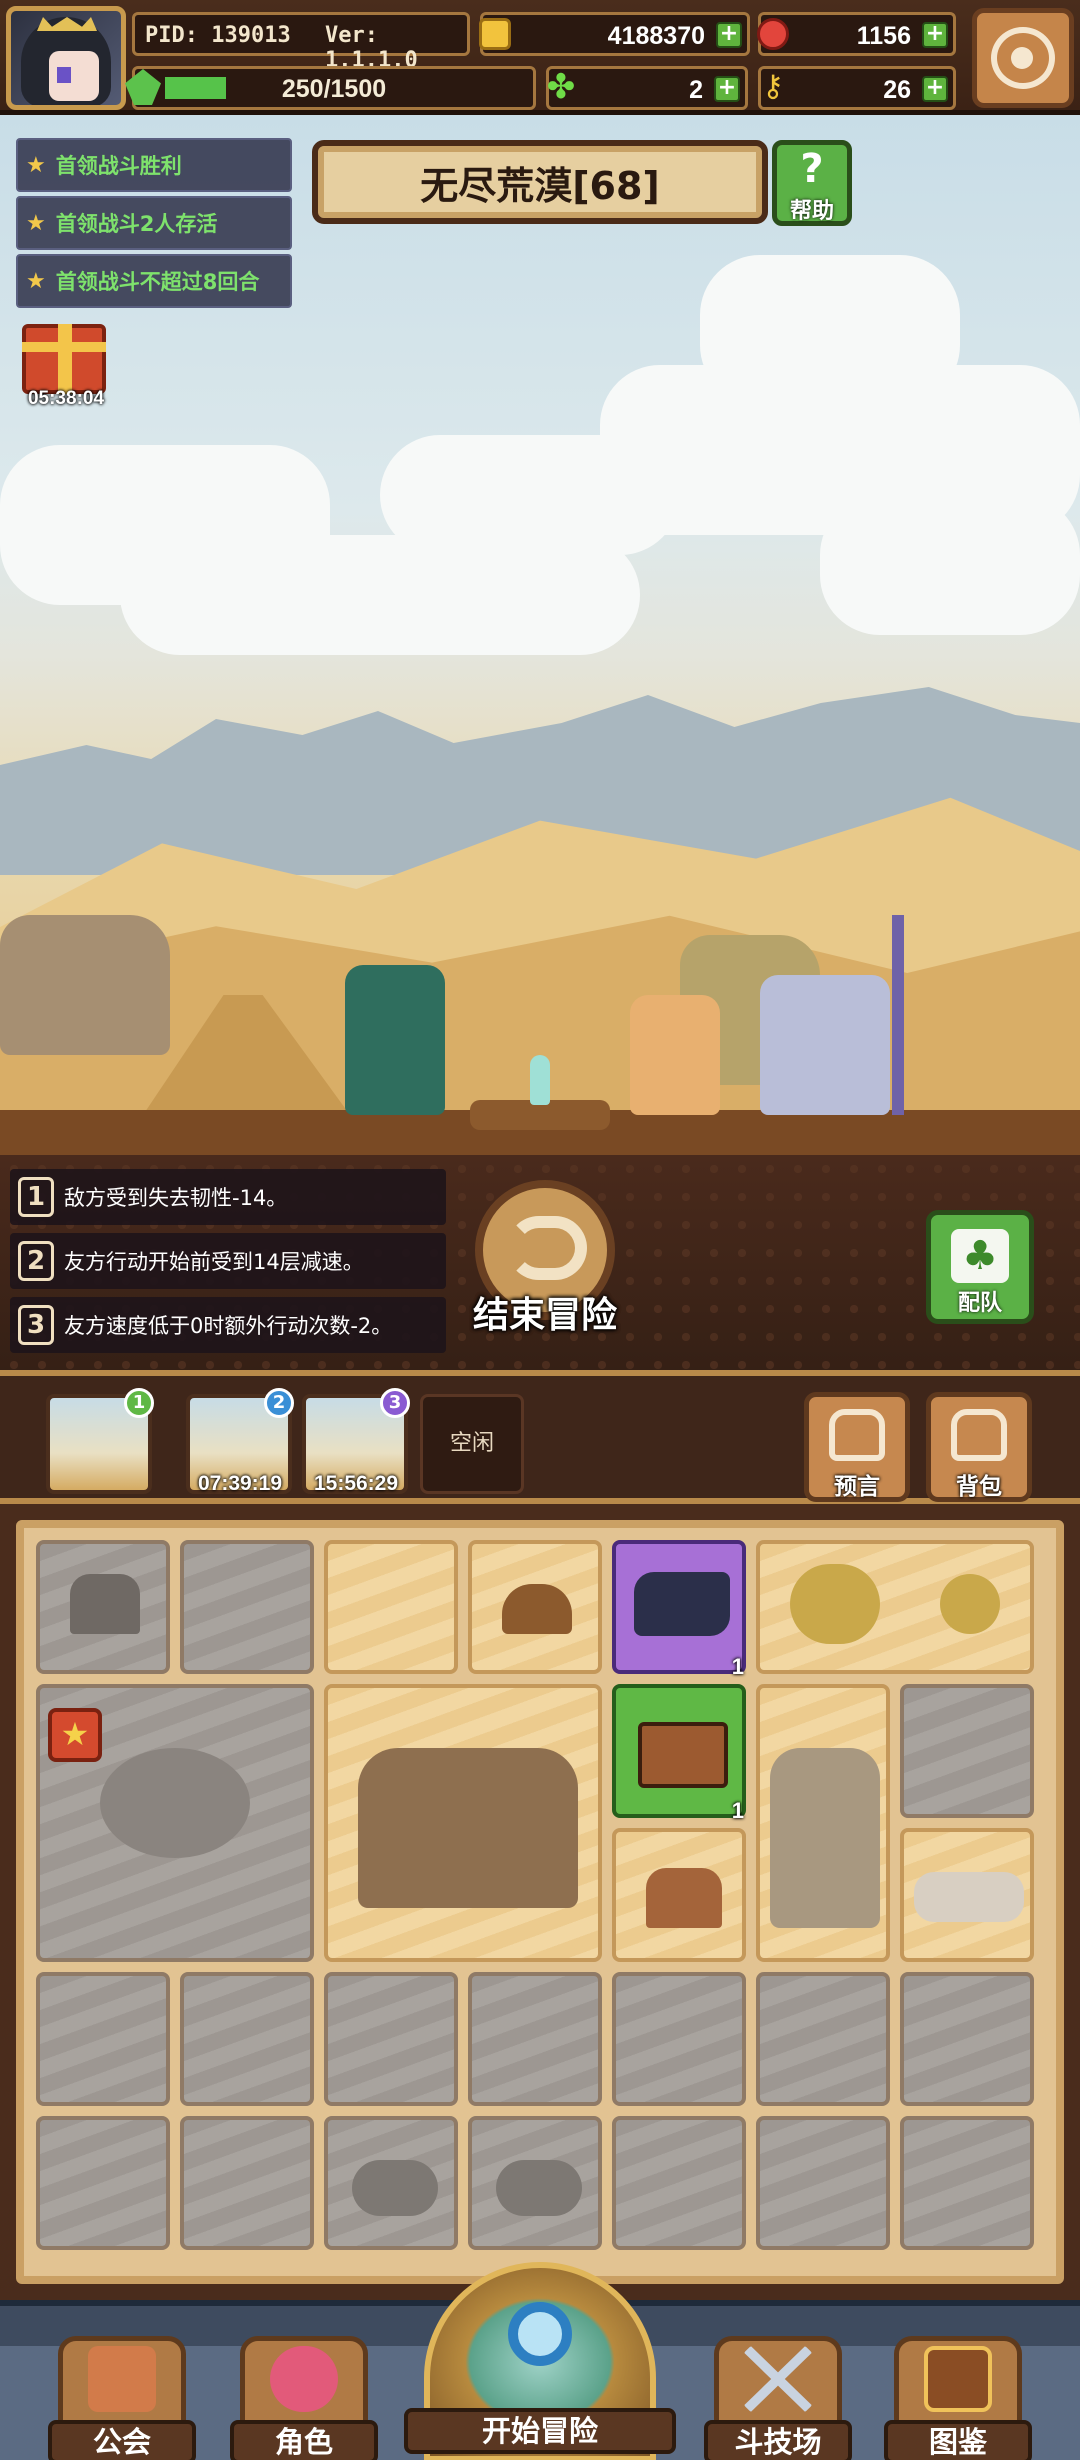 The width and height of the screenshot is (1080, 2460). What do you see at coordinates (301, 42) in the screenshot?
I see `pid-version-bar: PID: 139013 Ver: 1.1.1.0` at bounding box center [301, 42].